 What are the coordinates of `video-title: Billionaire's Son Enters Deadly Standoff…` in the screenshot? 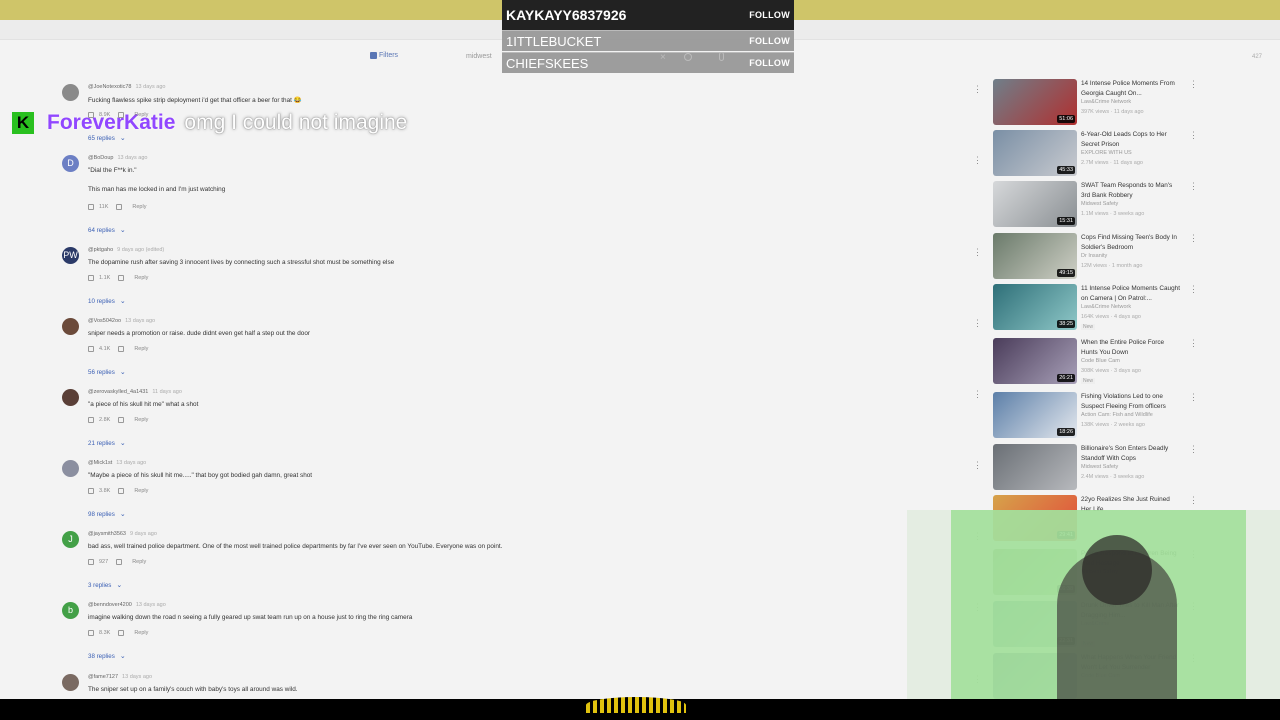 It's located at (1131, 454).